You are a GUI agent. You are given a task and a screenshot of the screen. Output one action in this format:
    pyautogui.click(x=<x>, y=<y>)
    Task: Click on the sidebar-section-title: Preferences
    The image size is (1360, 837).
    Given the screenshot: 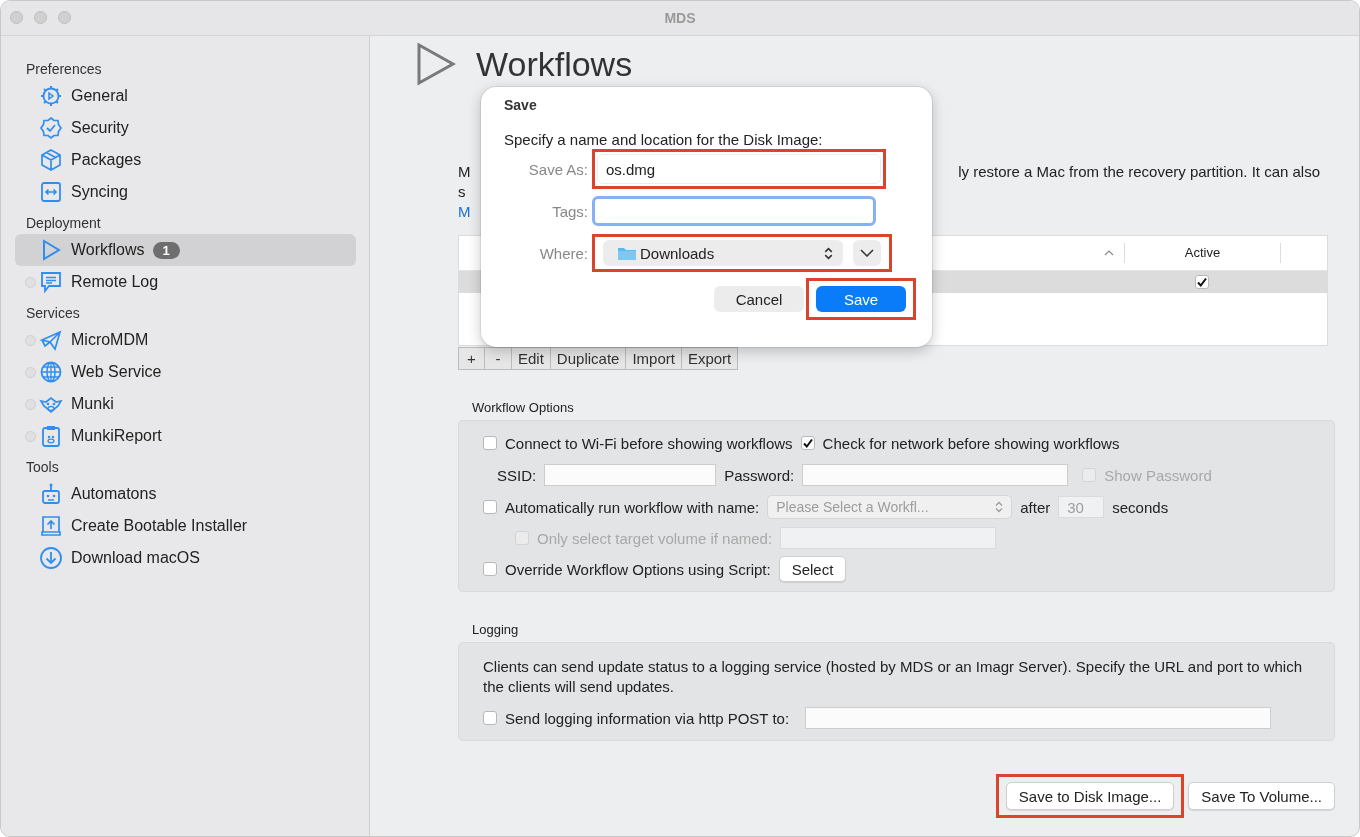 What is the action you would take?
    pyautogui.click(x=64, y=69)
    